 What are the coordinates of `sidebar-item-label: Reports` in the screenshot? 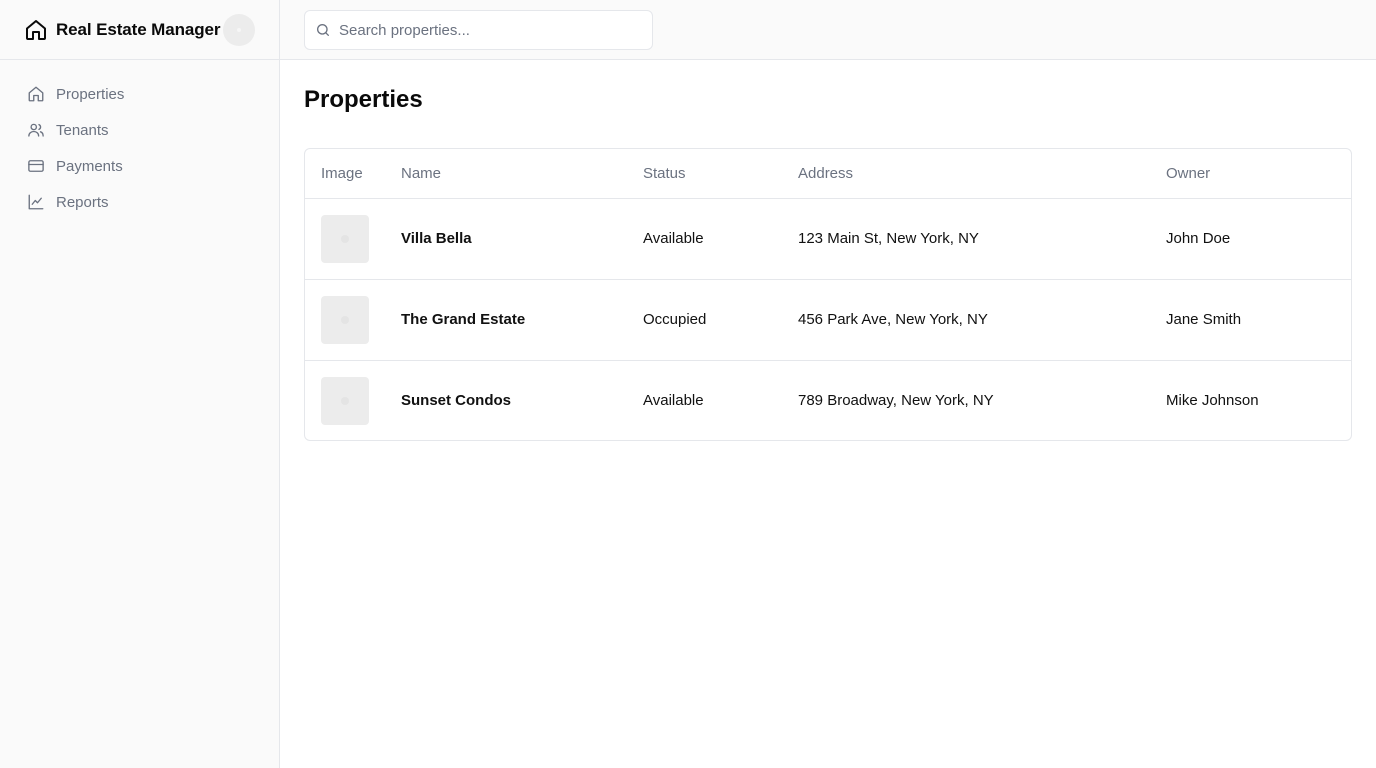 It's located at (82, 202).